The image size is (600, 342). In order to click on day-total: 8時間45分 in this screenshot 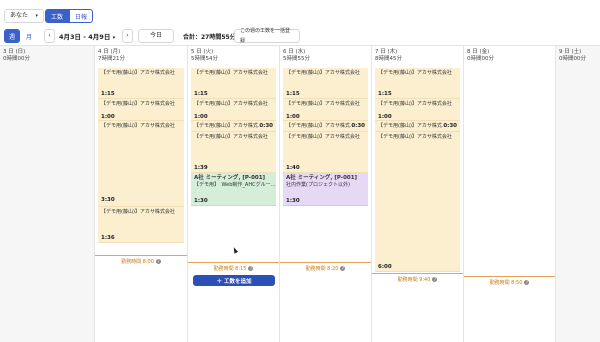, I will do `click(388, 59)`.